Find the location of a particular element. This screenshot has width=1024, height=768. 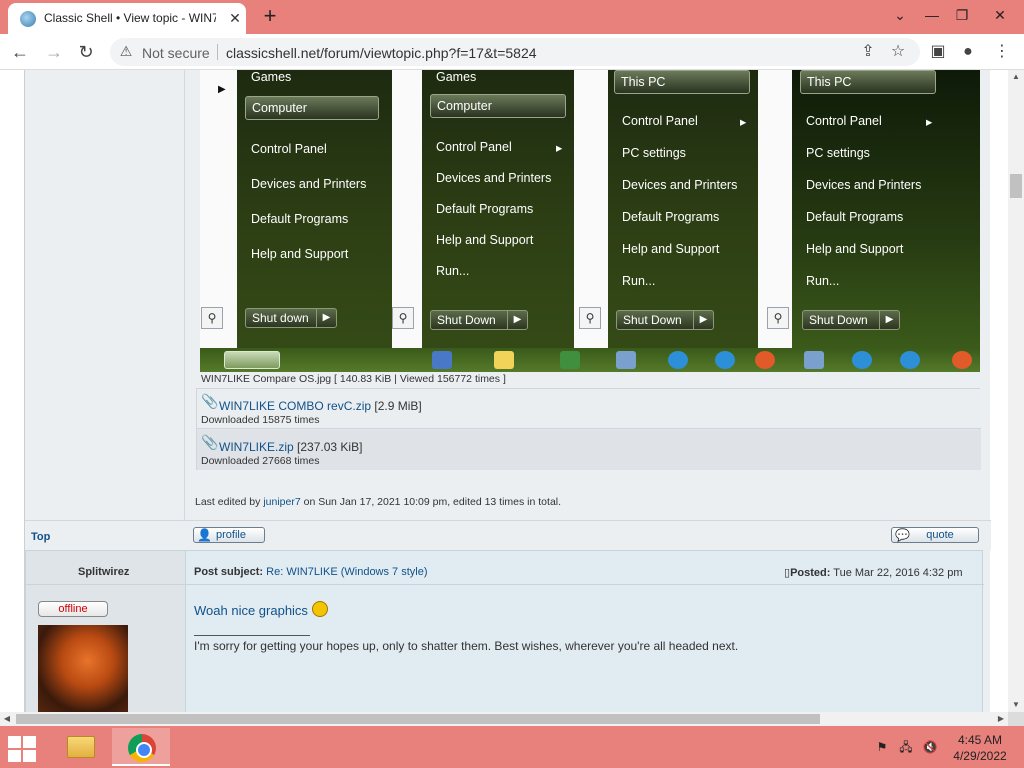

minimize-button: — is located at coordinates (932, 15).